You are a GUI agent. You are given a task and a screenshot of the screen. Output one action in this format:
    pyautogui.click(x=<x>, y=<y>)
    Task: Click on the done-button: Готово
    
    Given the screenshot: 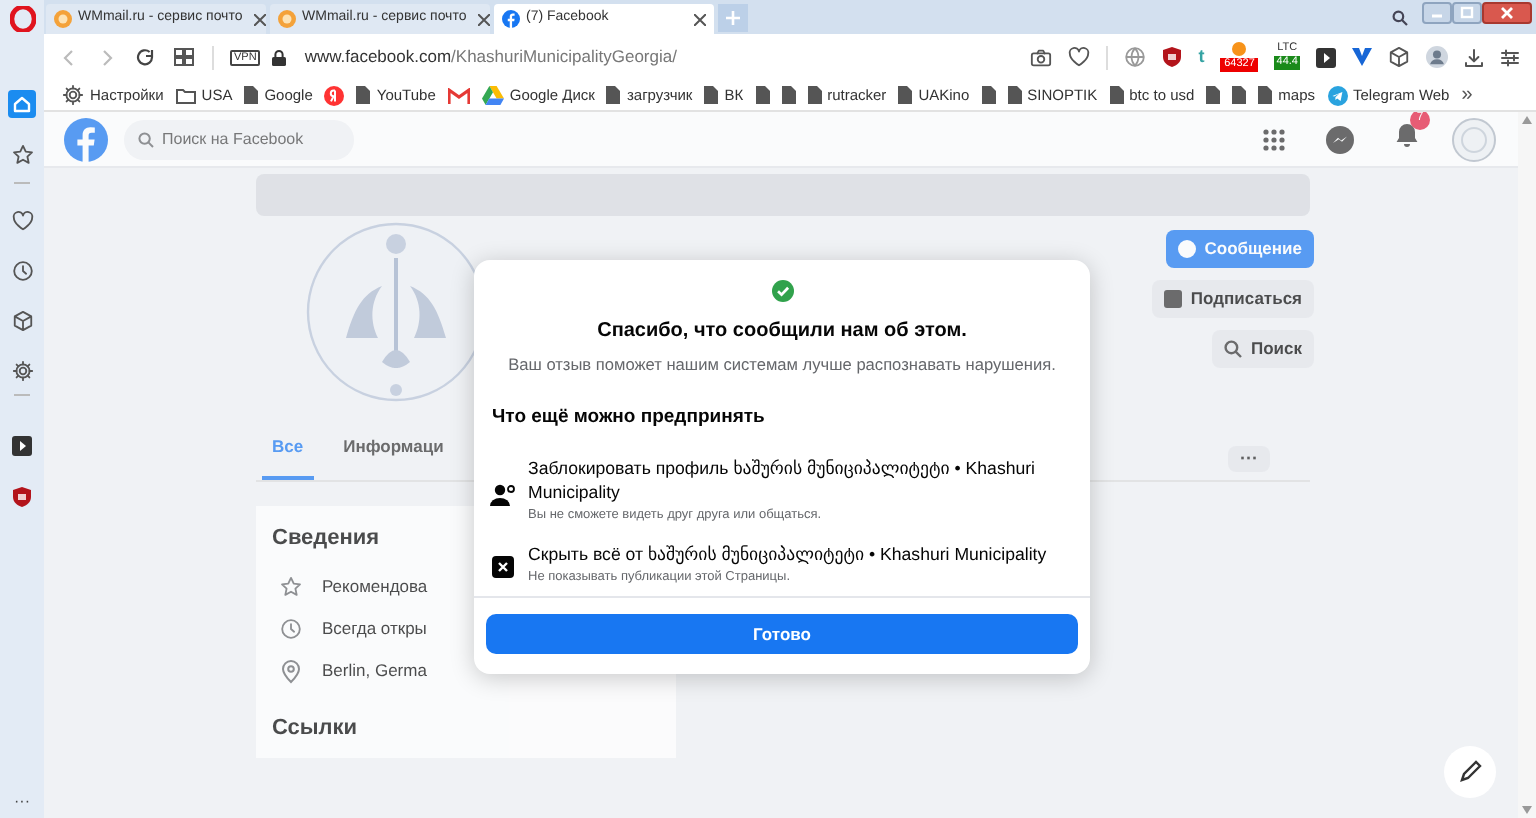 What is the action you would take?
    pyautogui.click(x=782, y=634)
    